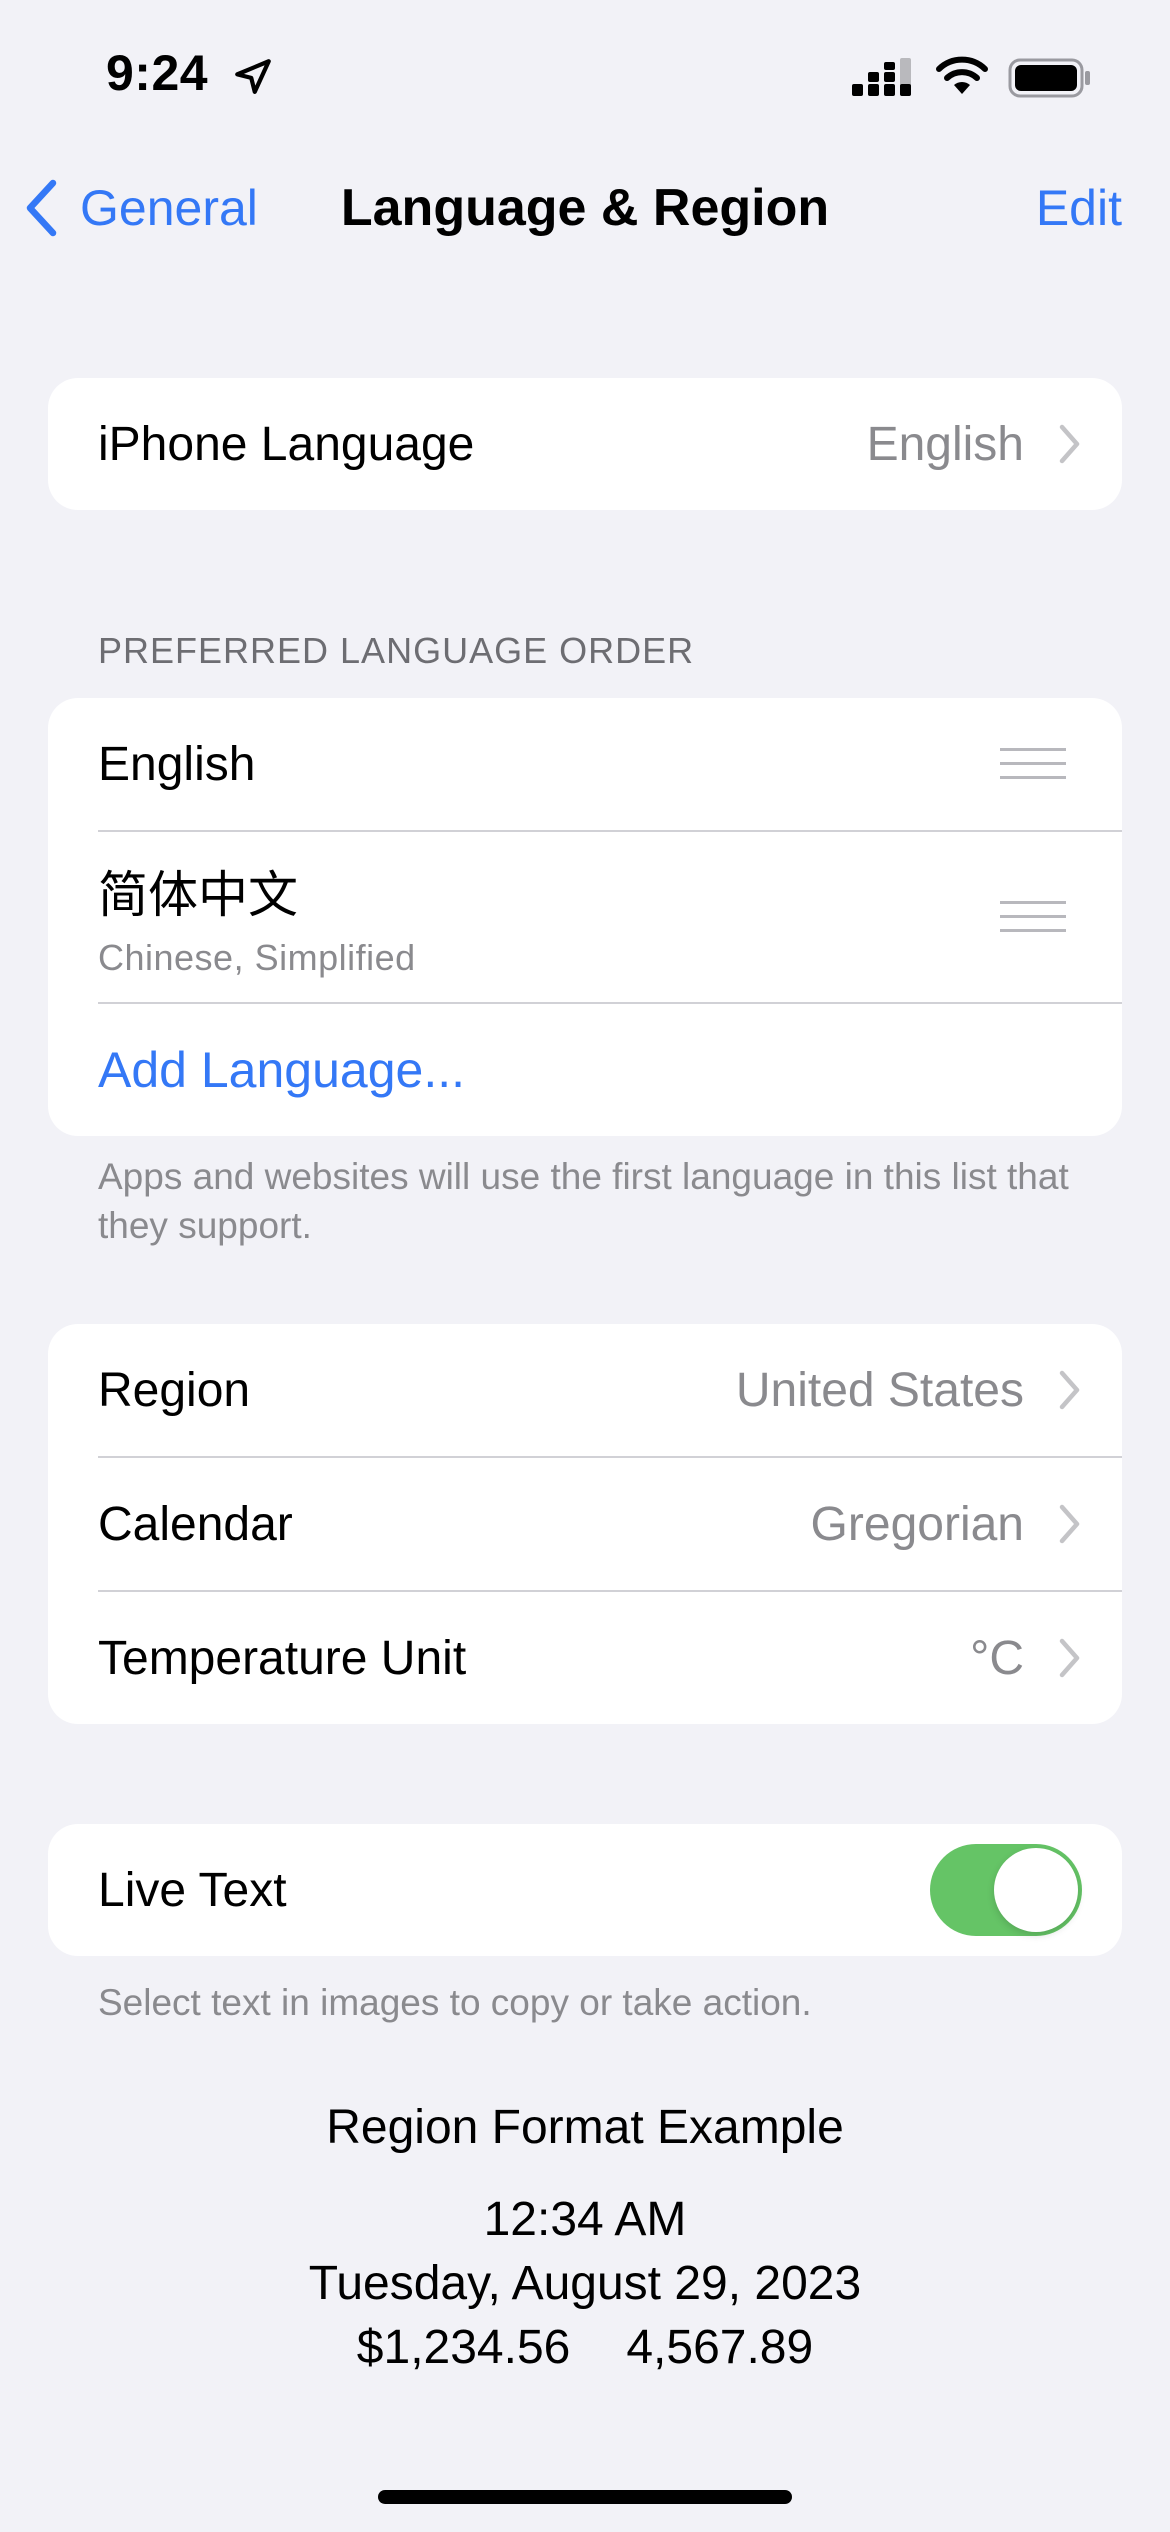  I want to click on edit-button: Edit, so click(1079, 208).